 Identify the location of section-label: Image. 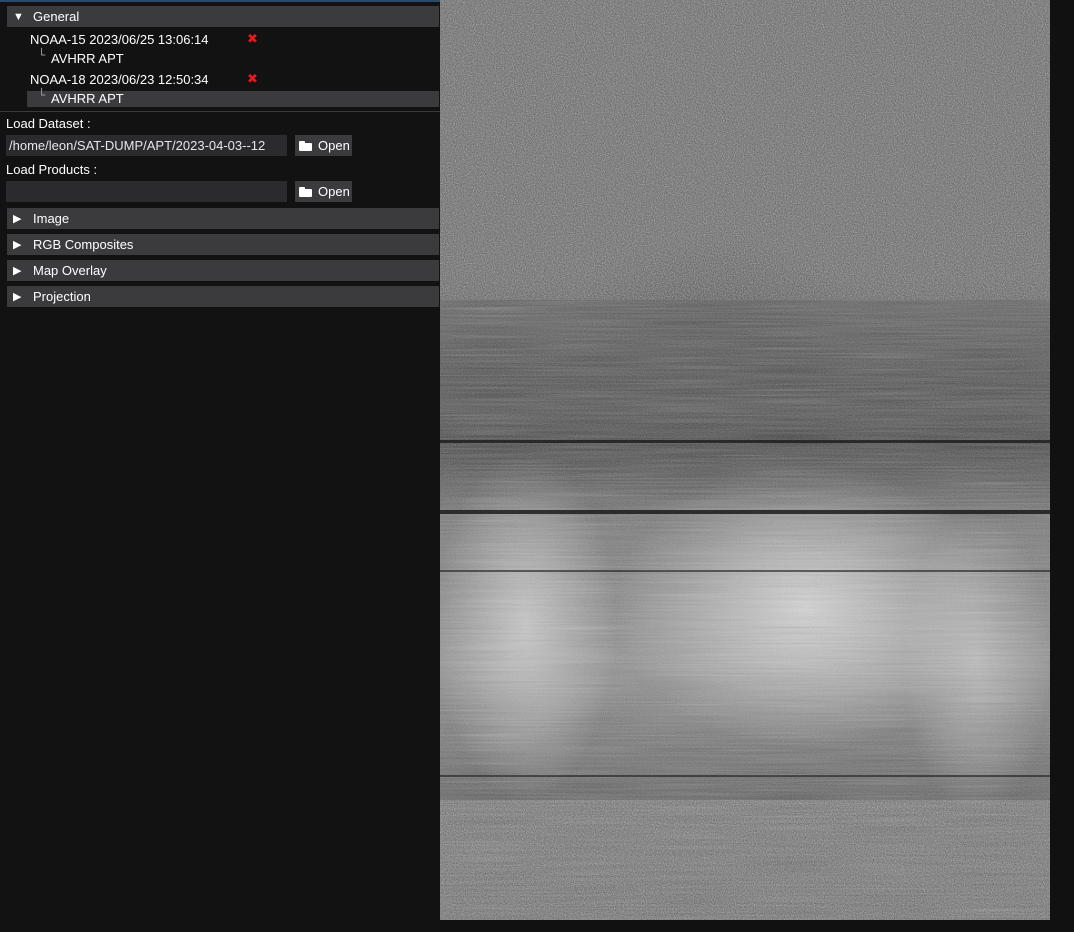
(51, 218).